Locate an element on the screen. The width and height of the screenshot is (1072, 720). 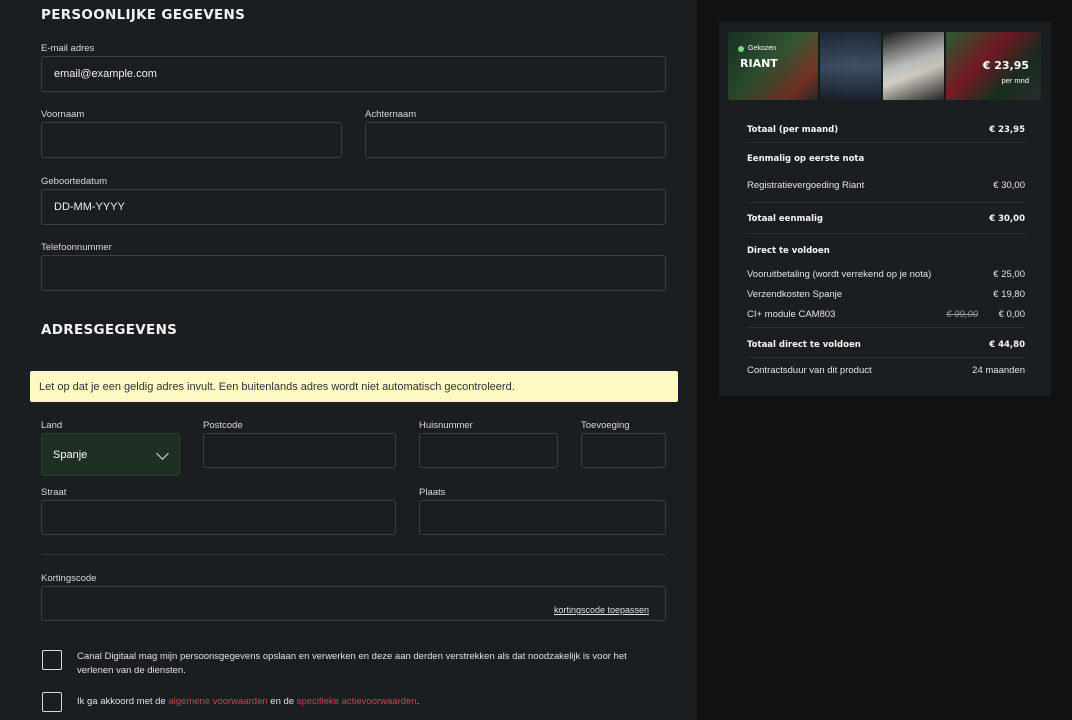
package-period: per mnd is located at coordinates (1015, 80).